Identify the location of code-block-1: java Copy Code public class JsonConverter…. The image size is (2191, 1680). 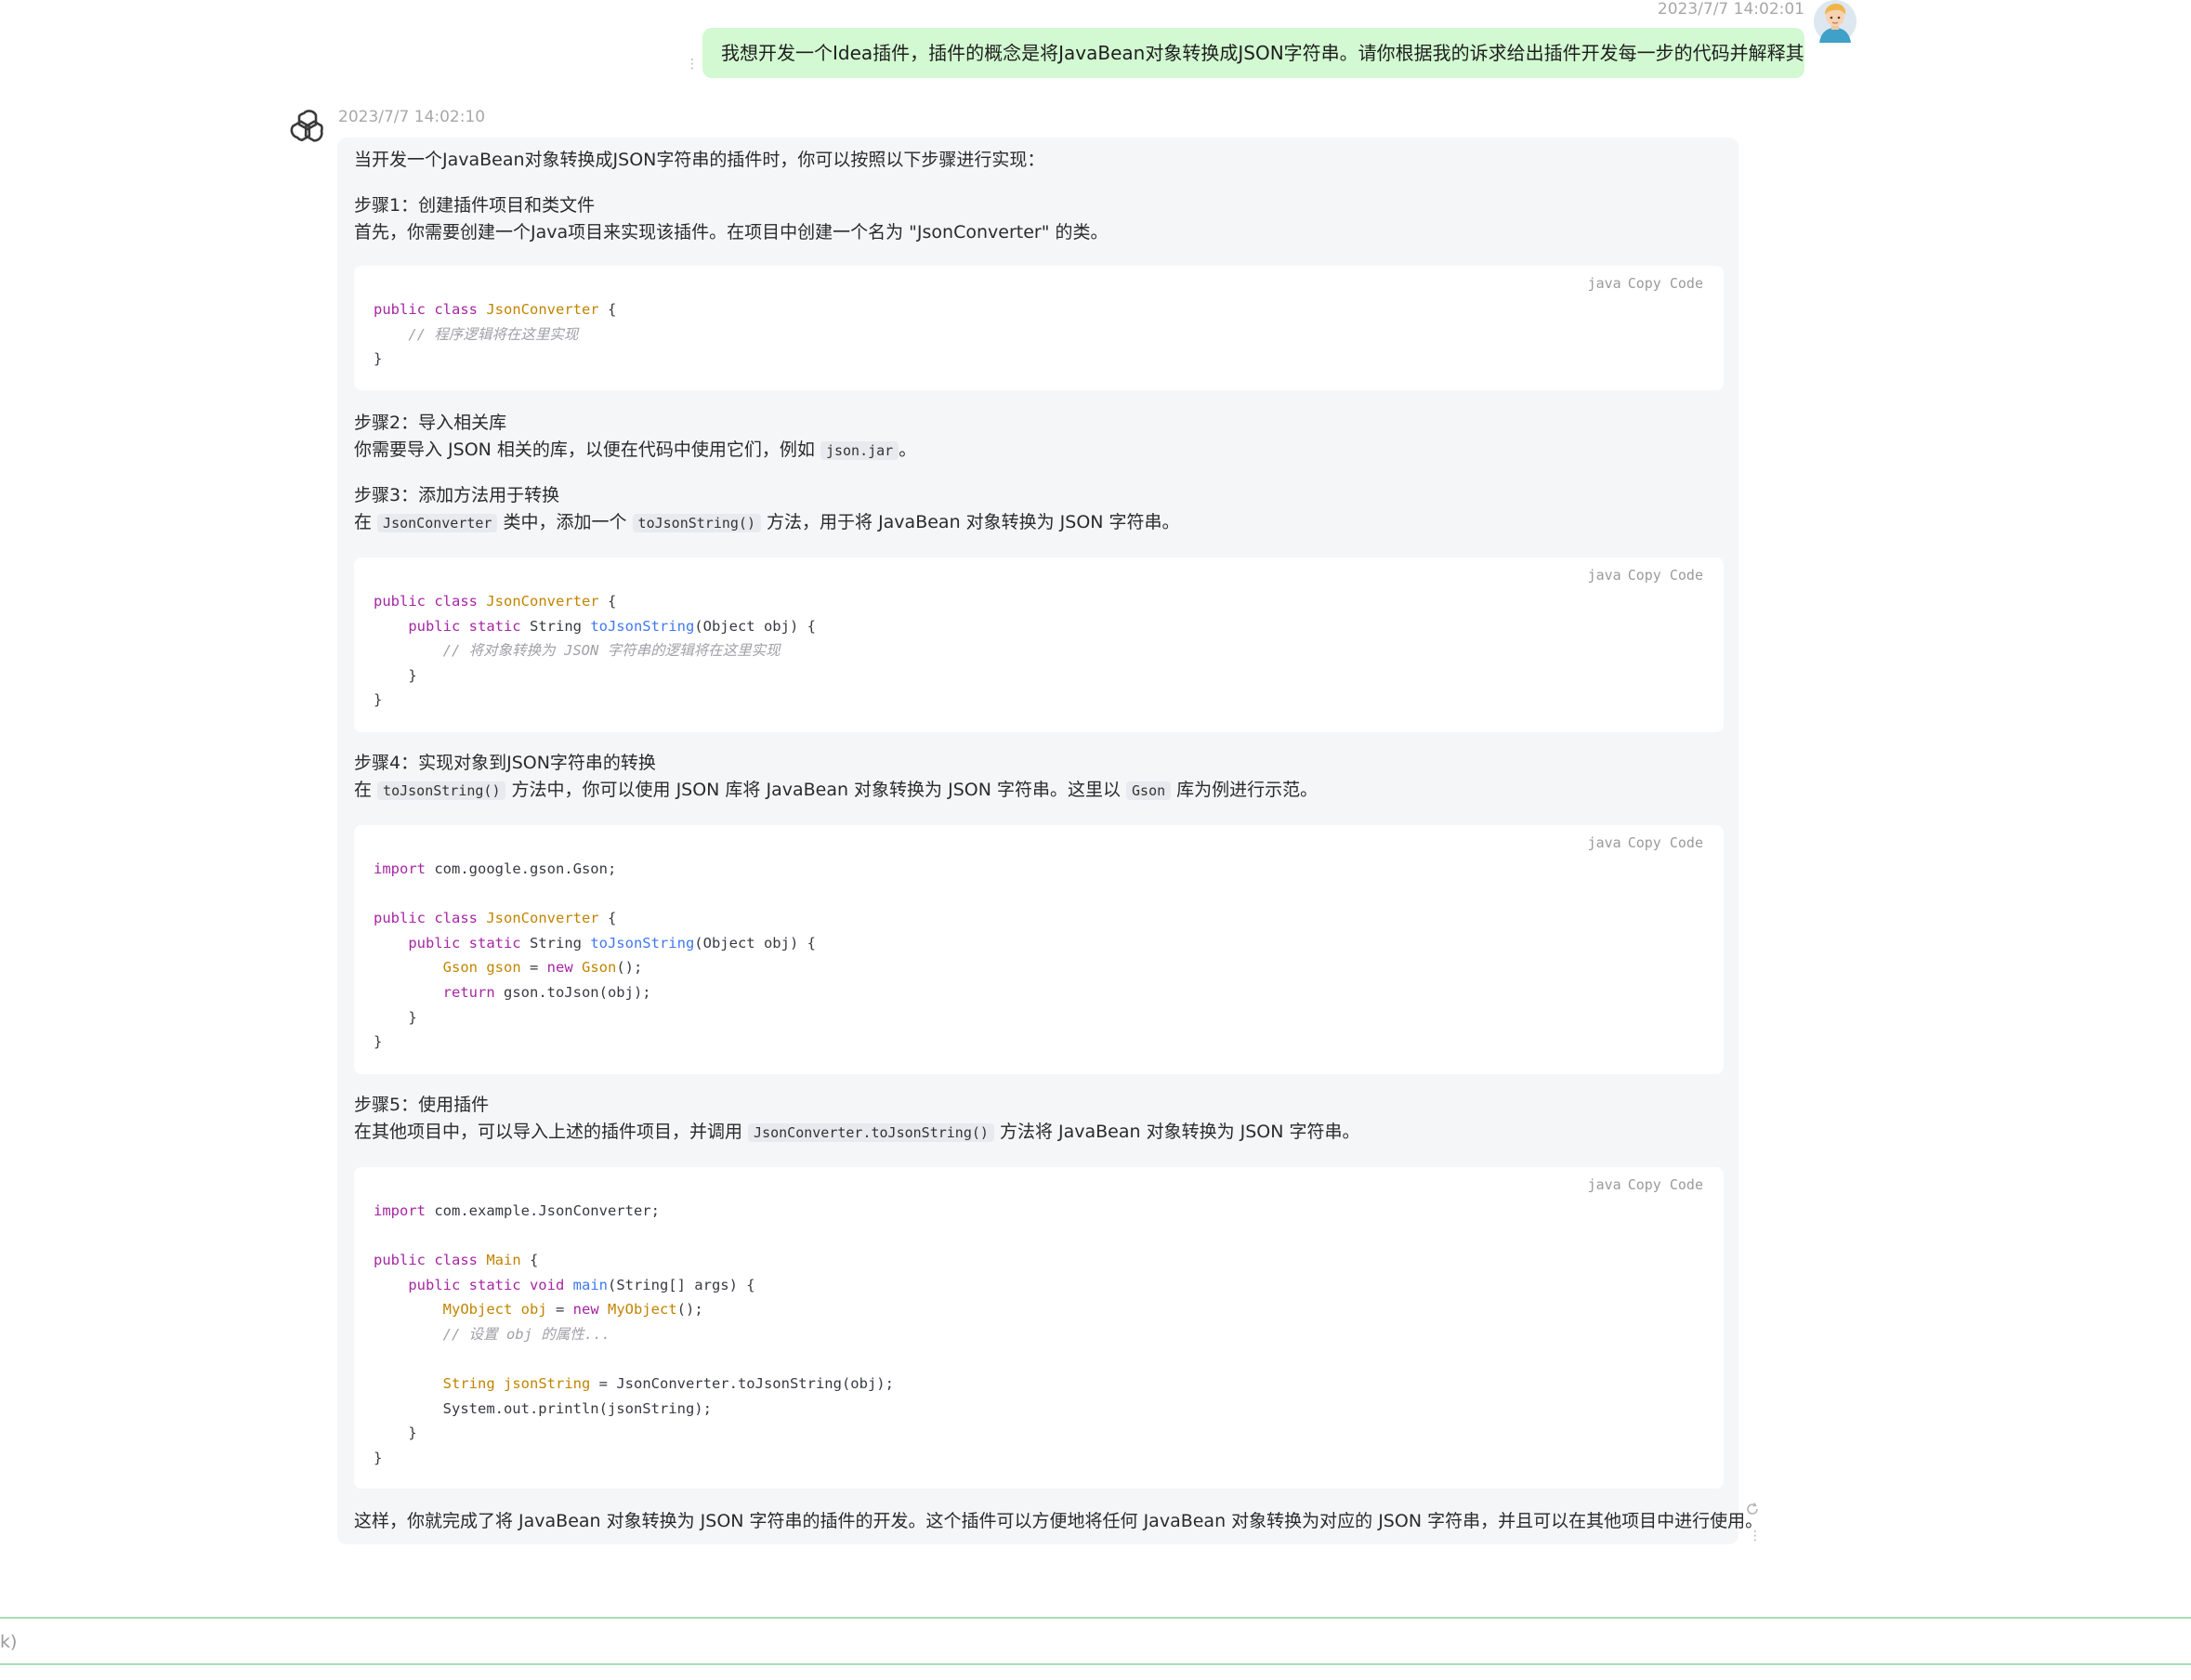
(1039, 328).